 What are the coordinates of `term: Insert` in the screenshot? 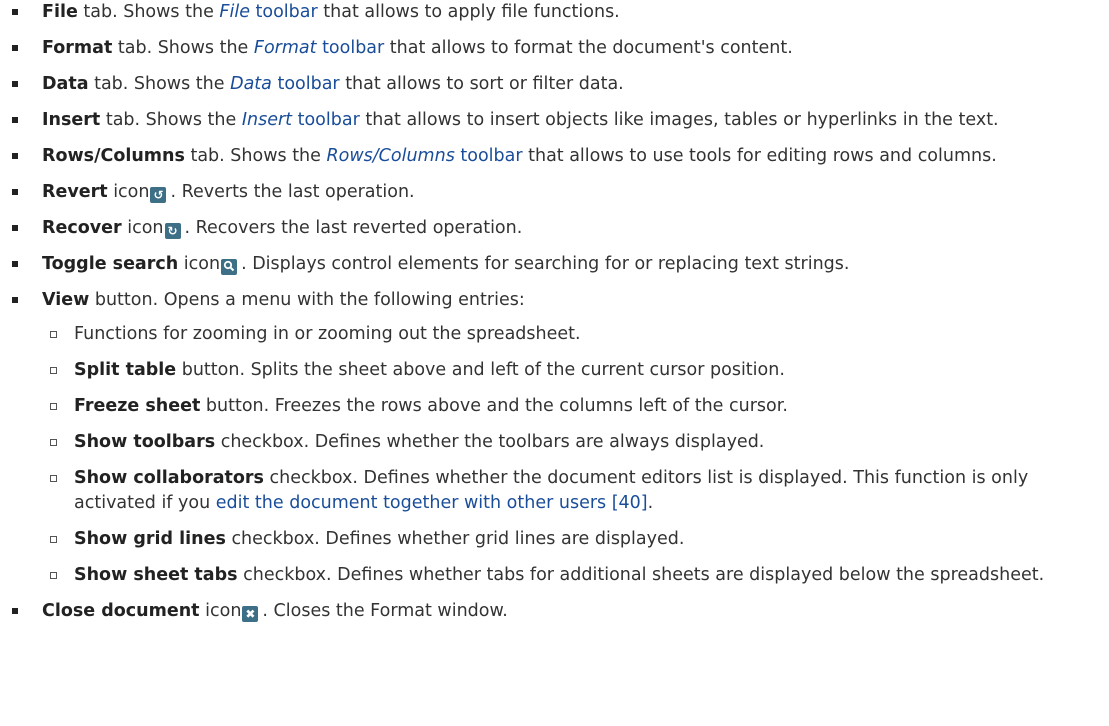 It's located at (71, 120).